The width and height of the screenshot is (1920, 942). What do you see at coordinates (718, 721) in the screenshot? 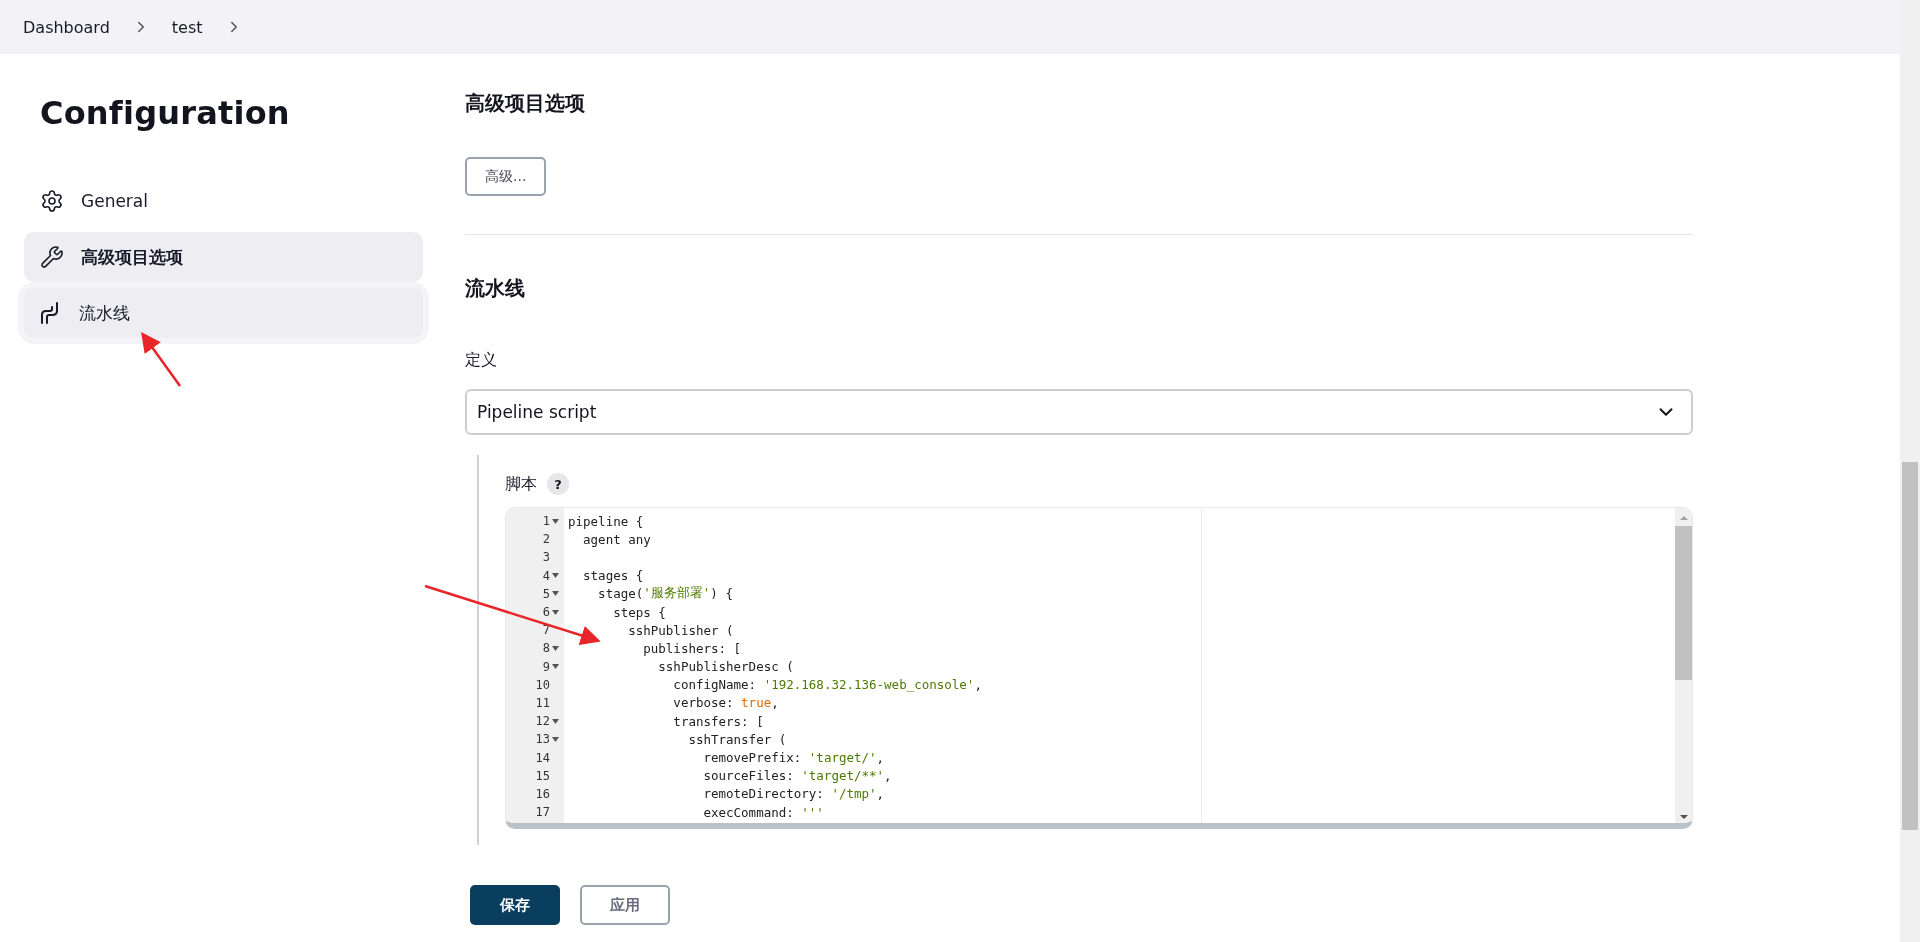
I see `code-line: transfers: [` at bounding box center [718, 721].